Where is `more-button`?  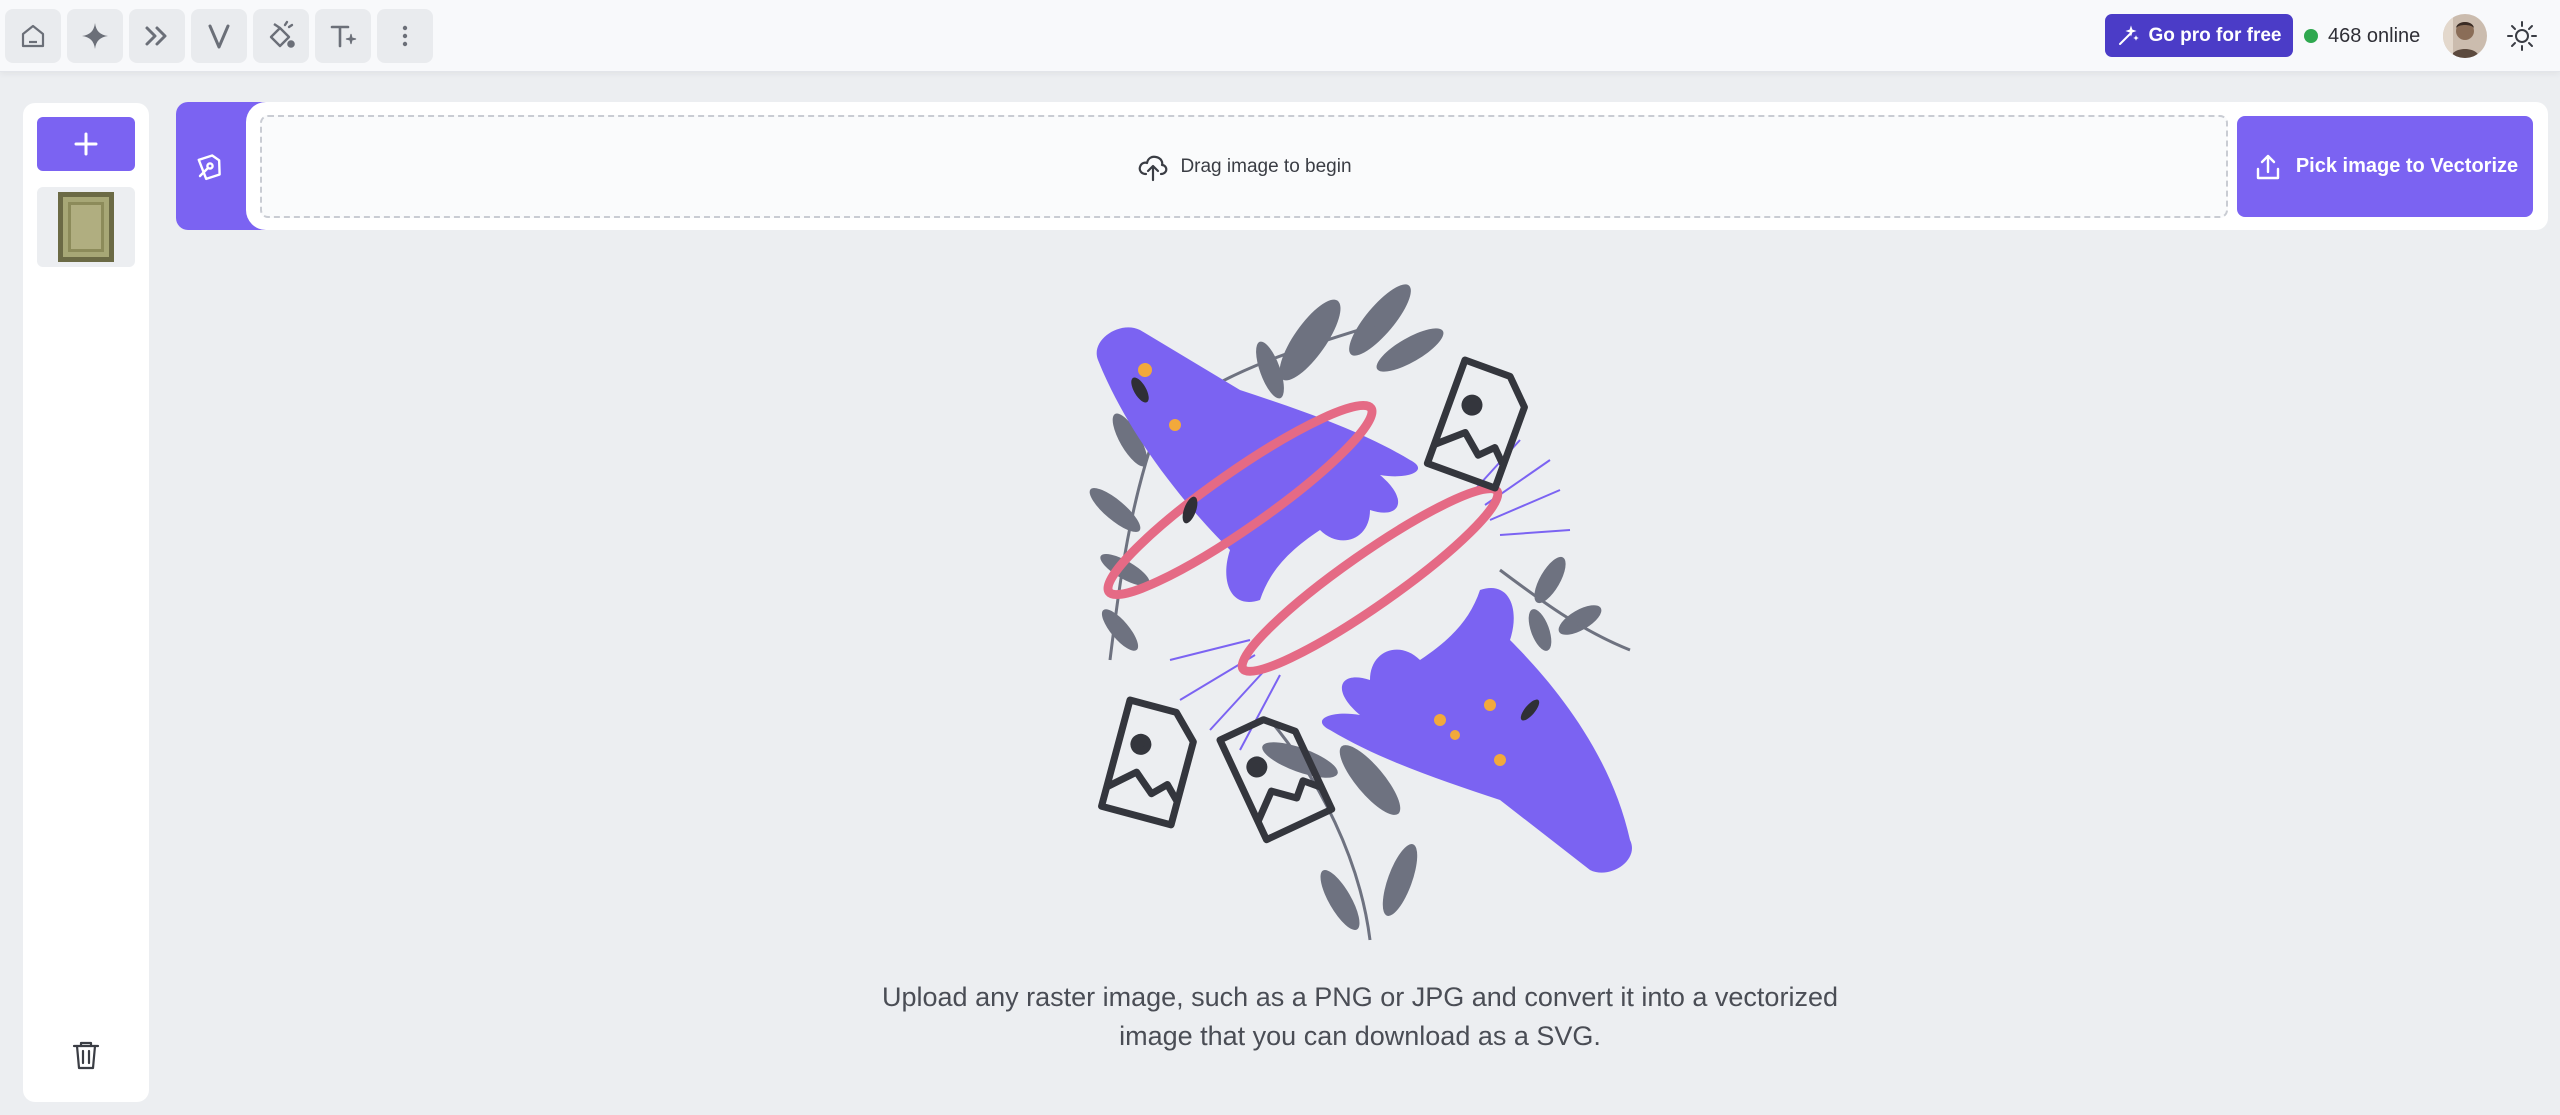 more-button is located at coordinates (405, 36).